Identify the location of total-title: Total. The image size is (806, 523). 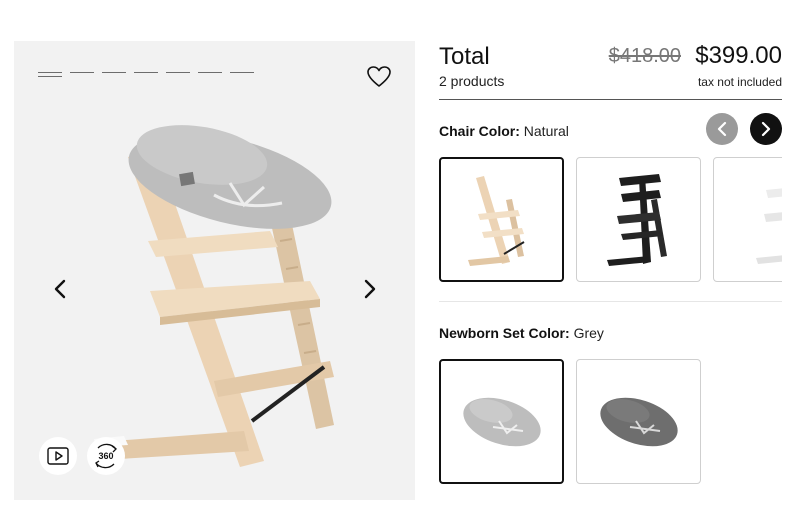
(464, 56).